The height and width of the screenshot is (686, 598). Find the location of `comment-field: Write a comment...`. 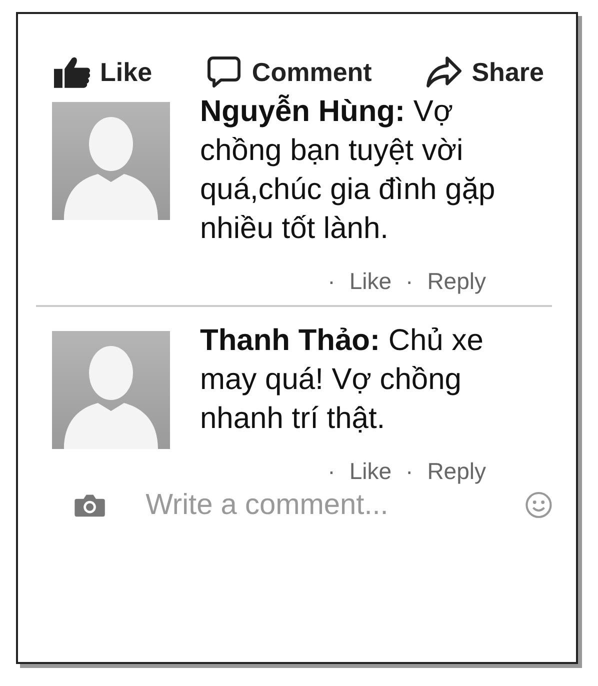

comment-field: Write a comment... is located at coordinates (334, 505).